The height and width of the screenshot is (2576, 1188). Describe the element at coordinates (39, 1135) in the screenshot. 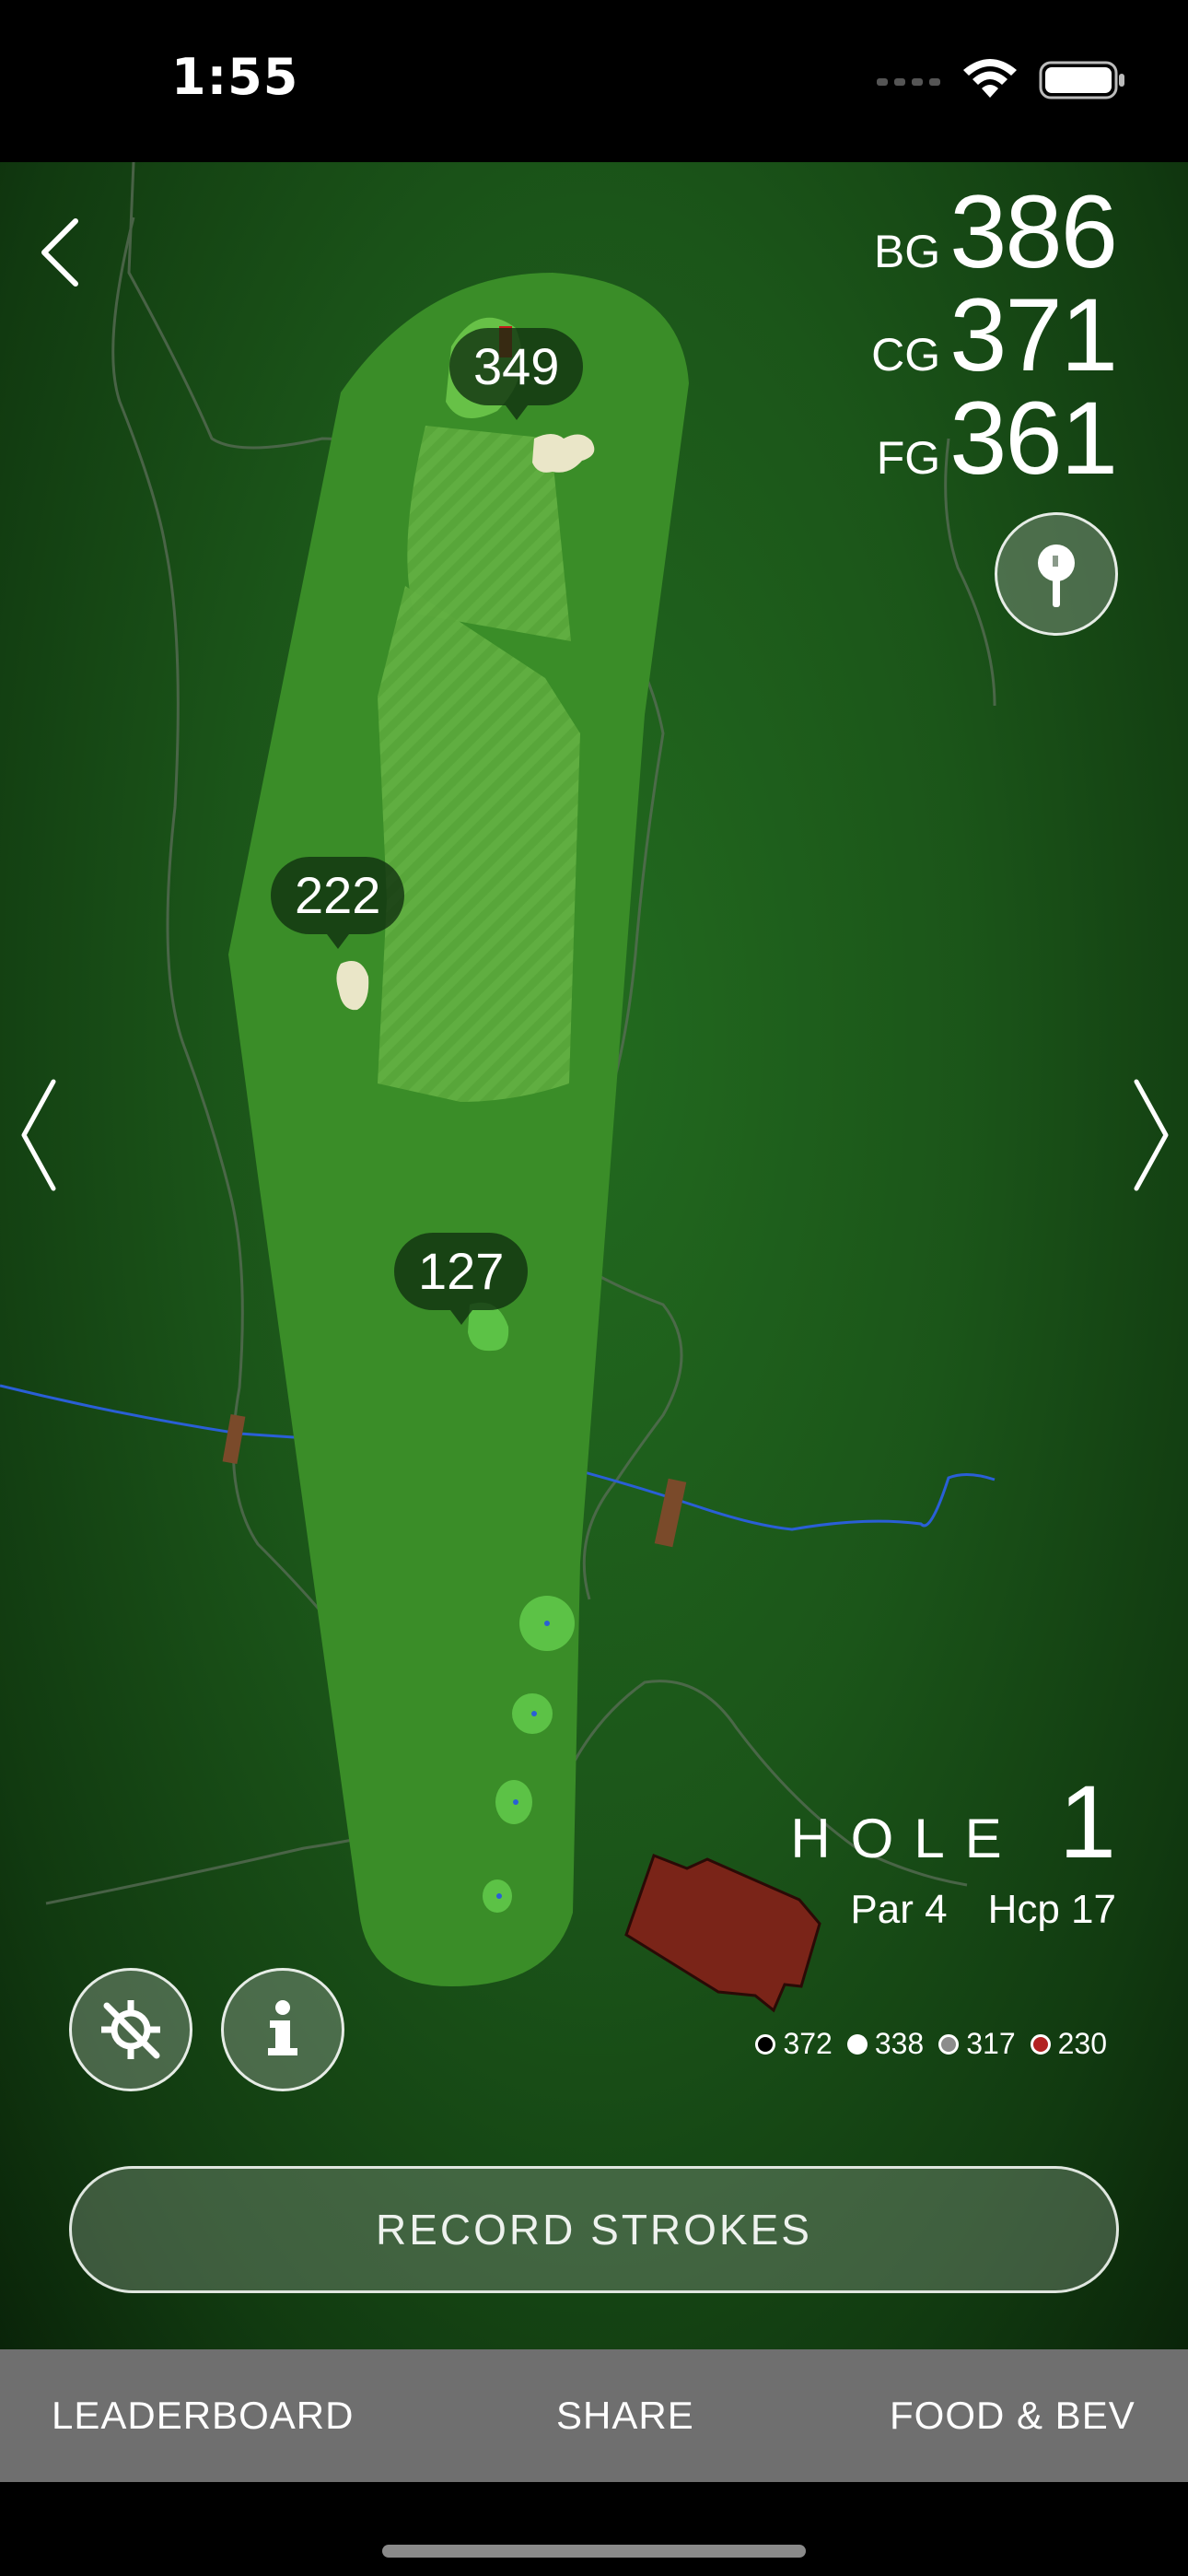

I see `previous-hole-chevron-icon` at that location.